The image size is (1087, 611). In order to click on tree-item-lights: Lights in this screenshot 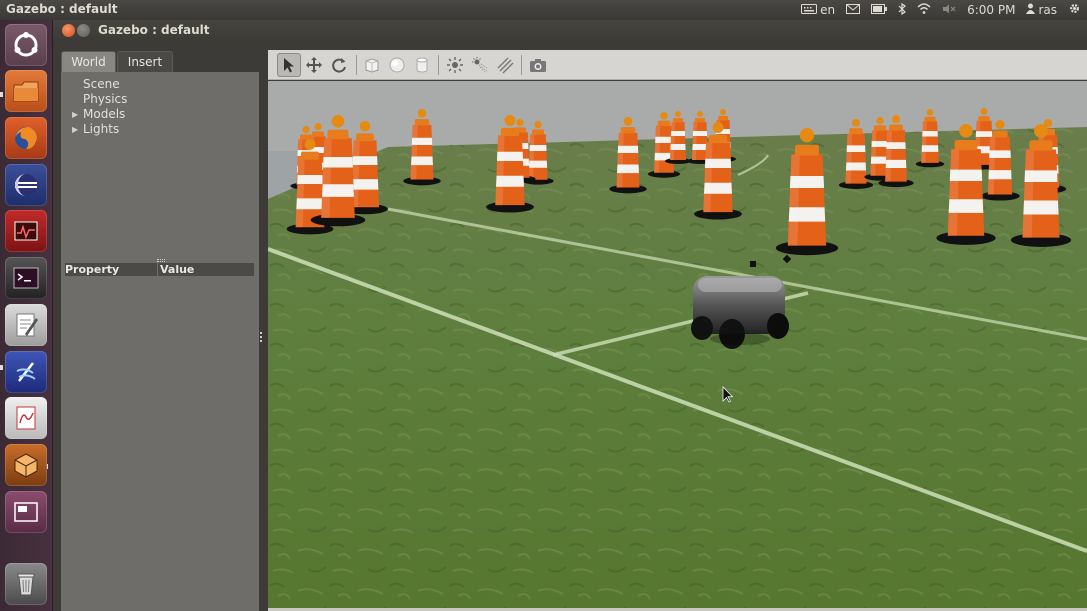, I will do `click(101, 129)`.